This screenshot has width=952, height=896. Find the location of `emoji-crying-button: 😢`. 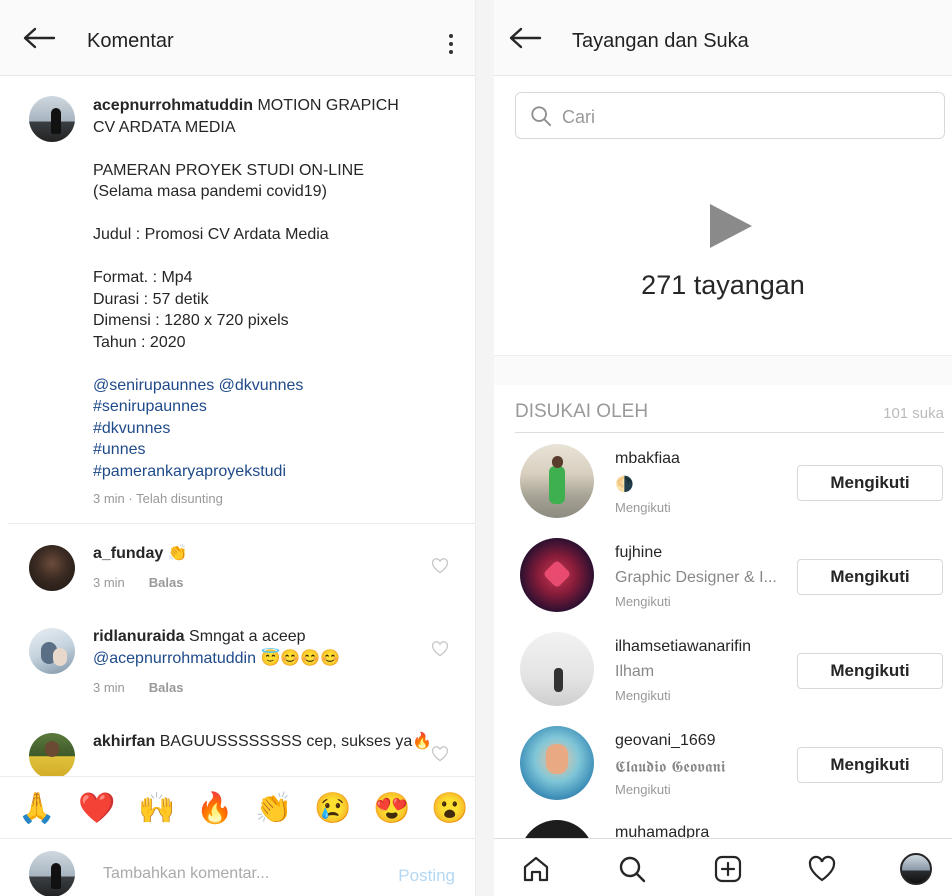

emoji-crying-button: 😢 is located at coordinates (332, 809).